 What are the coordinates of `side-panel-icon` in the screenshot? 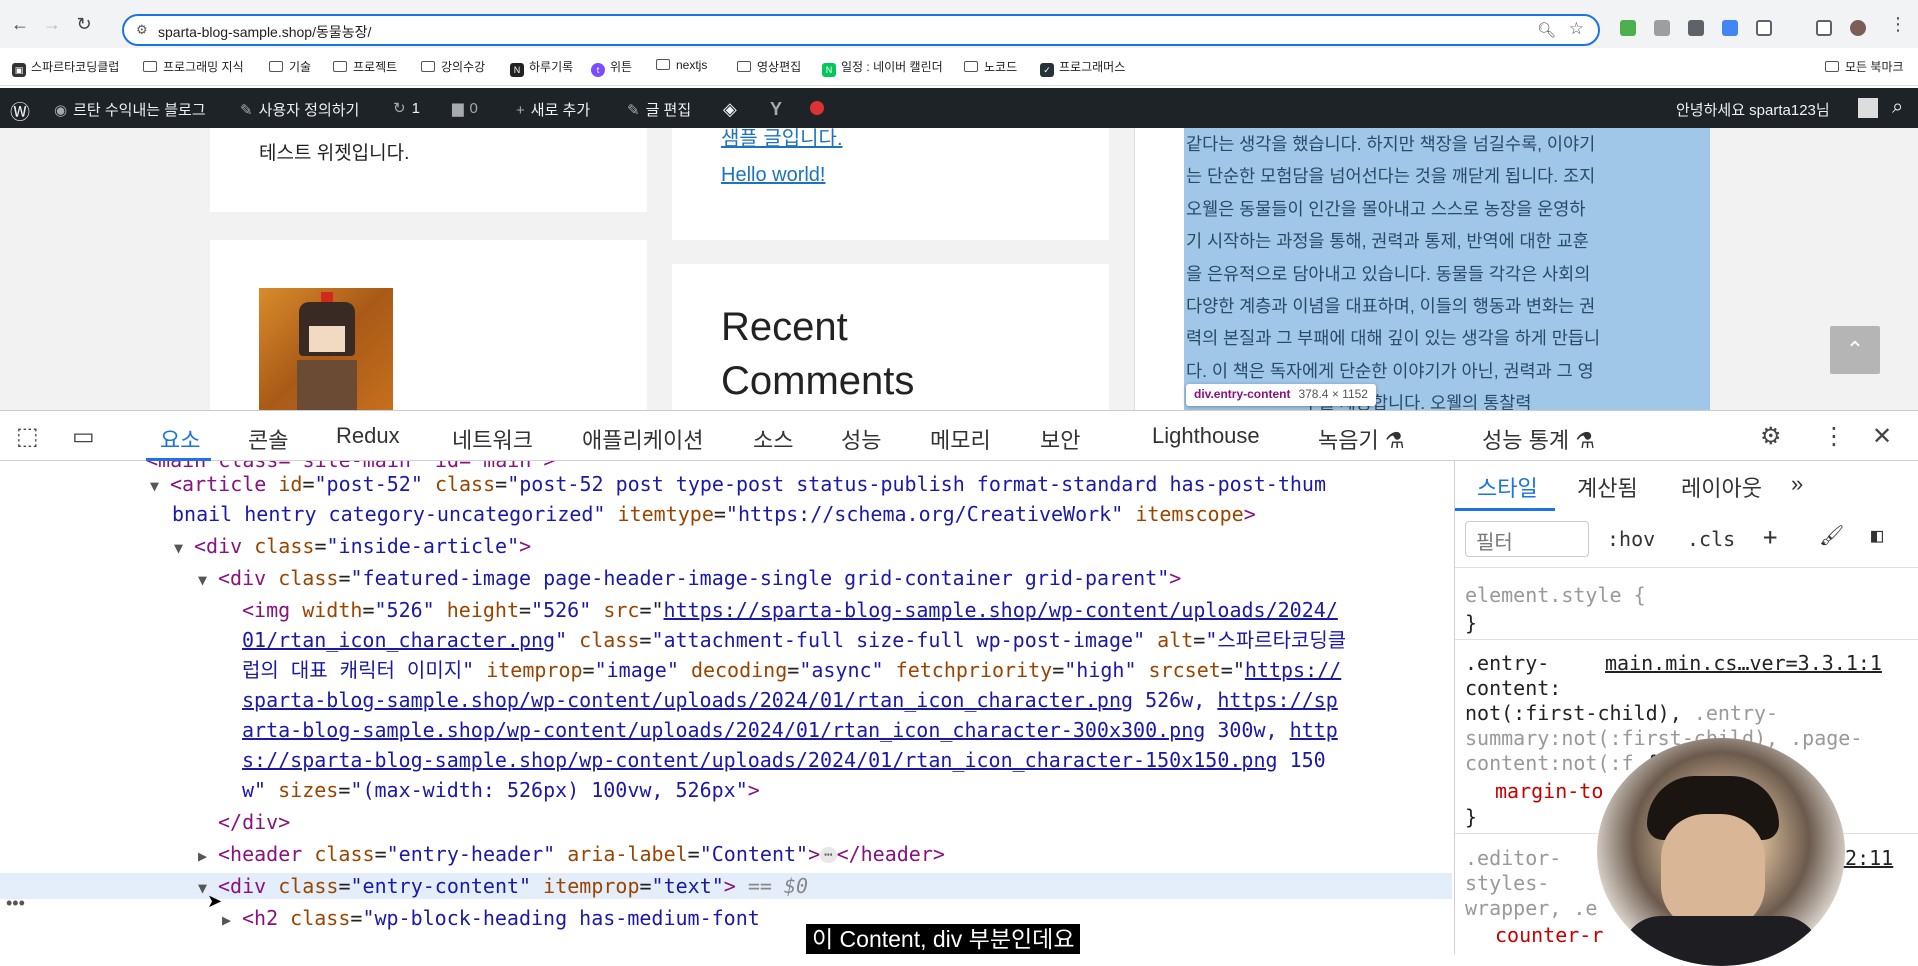 It's located at (1824, 28).